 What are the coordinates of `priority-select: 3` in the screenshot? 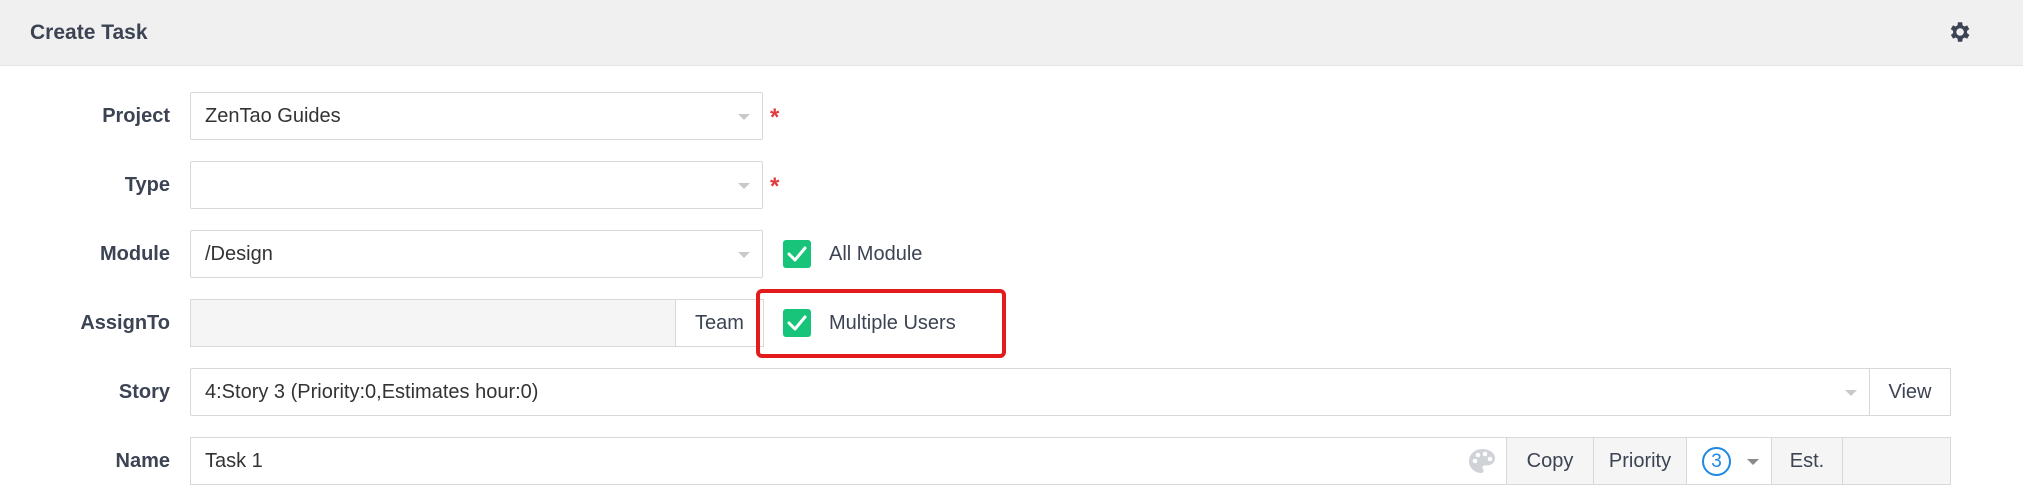 It's located at (1729, 461).